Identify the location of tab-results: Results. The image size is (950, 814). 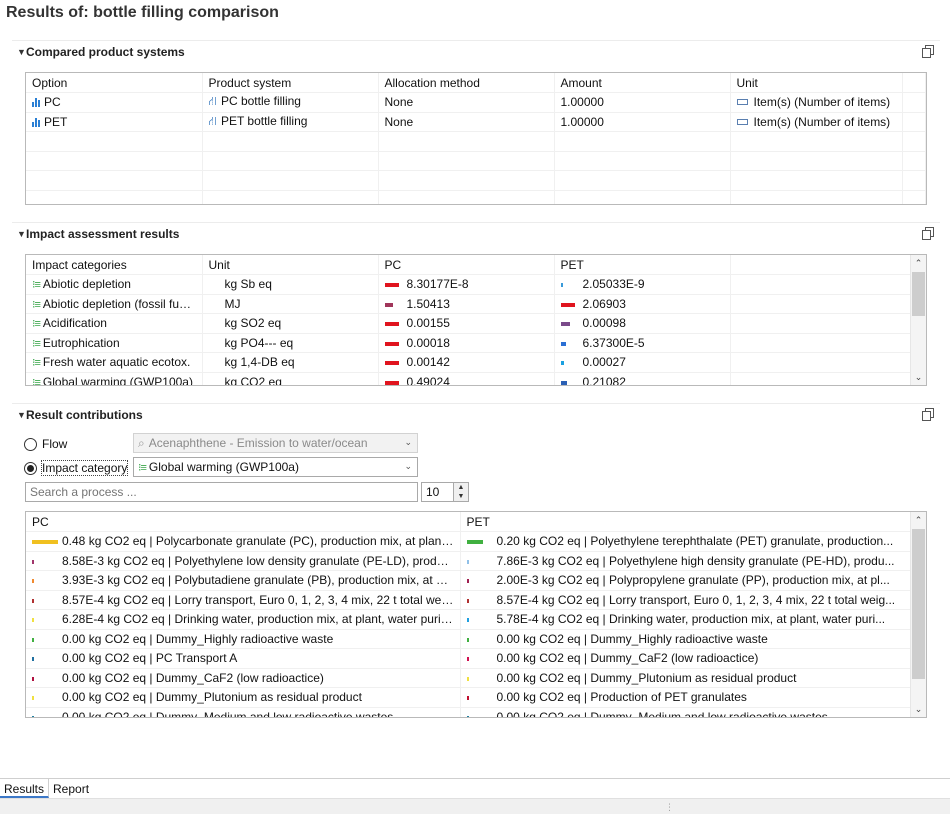
(25, 788).